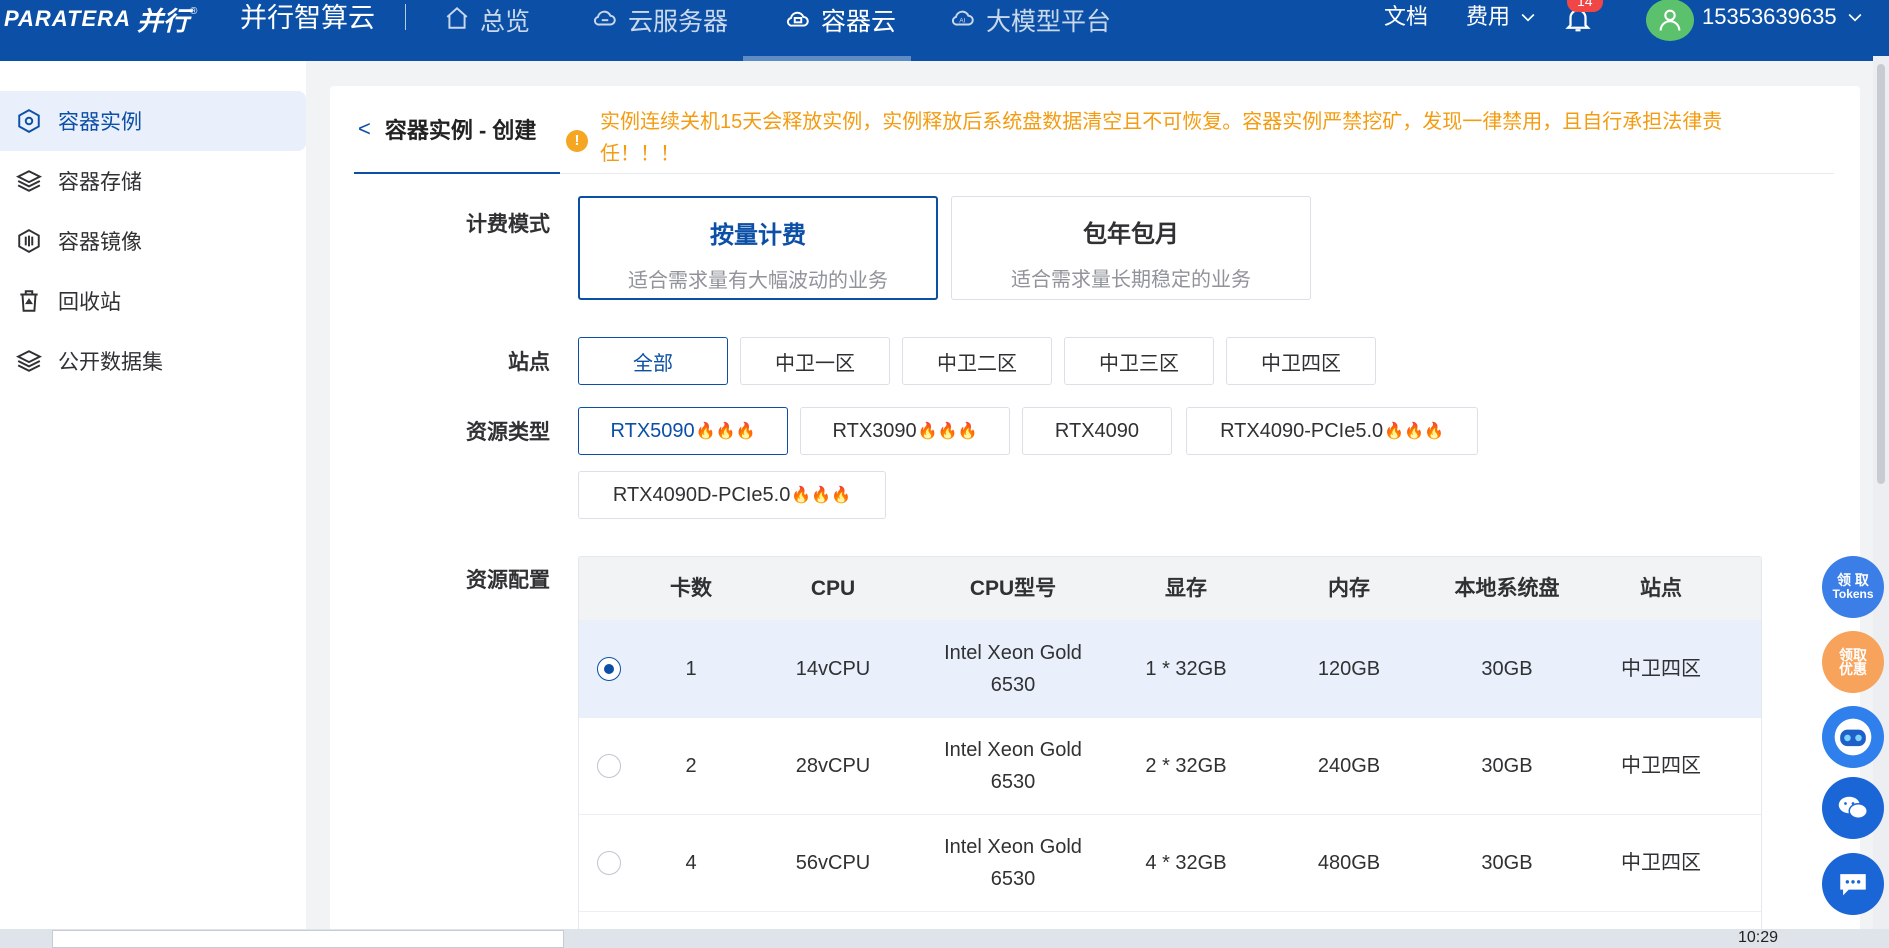  What do you see at coordinates (1769, 16) in the screenshot?
I see `username: 15353639635` at bounding box center [1769, 16].